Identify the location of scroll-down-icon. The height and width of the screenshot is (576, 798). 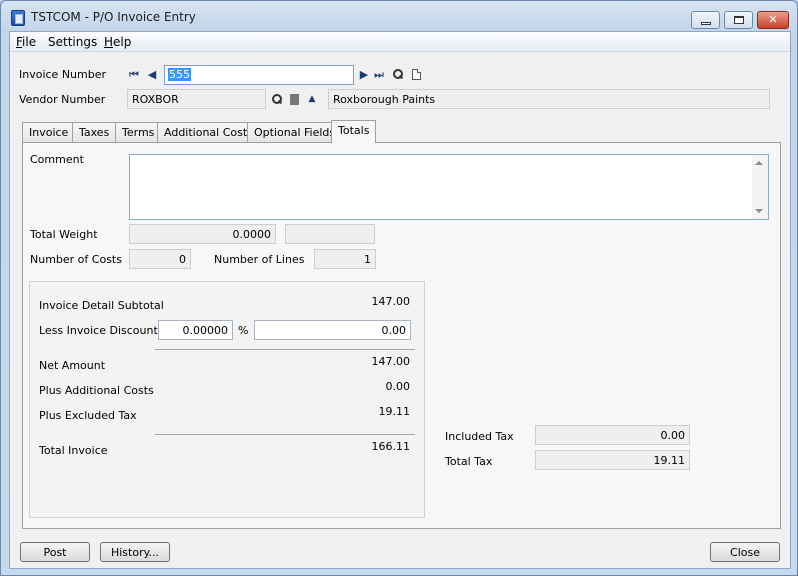
(759, 211).